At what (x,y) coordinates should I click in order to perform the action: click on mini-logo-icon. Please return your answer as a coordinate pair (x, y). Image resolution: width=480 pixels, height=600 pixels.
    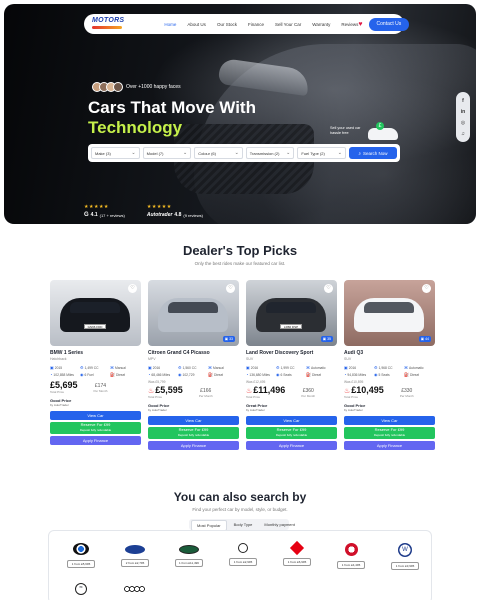
    Looking at the image, I should click on (243, 548).